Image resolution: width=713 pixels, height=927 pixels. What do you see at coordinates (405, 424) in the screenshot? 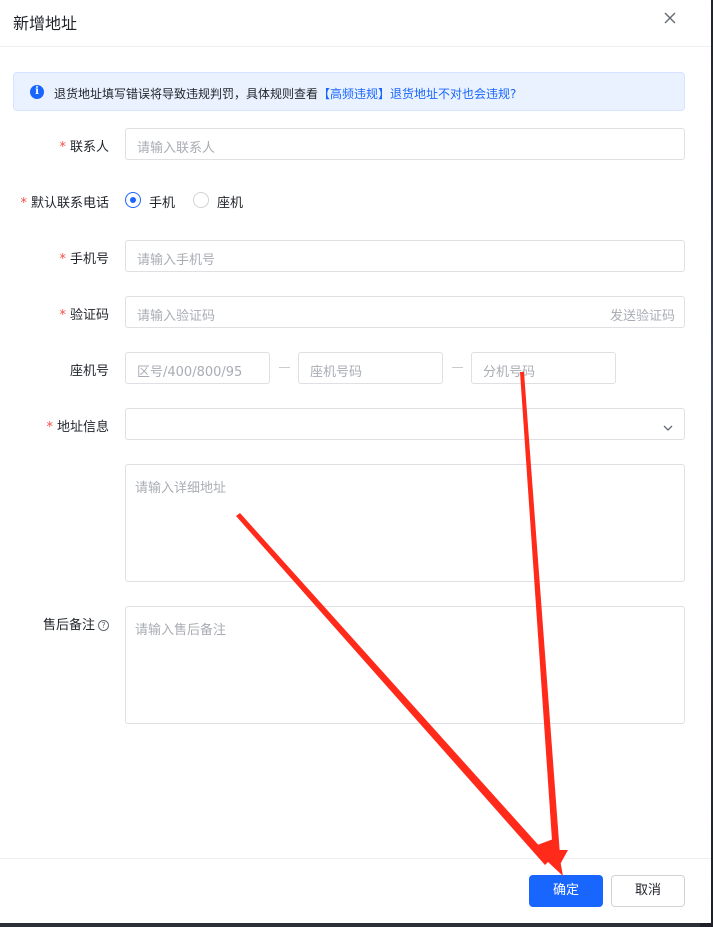
I see `region-select` at bounding box center [405, 424].